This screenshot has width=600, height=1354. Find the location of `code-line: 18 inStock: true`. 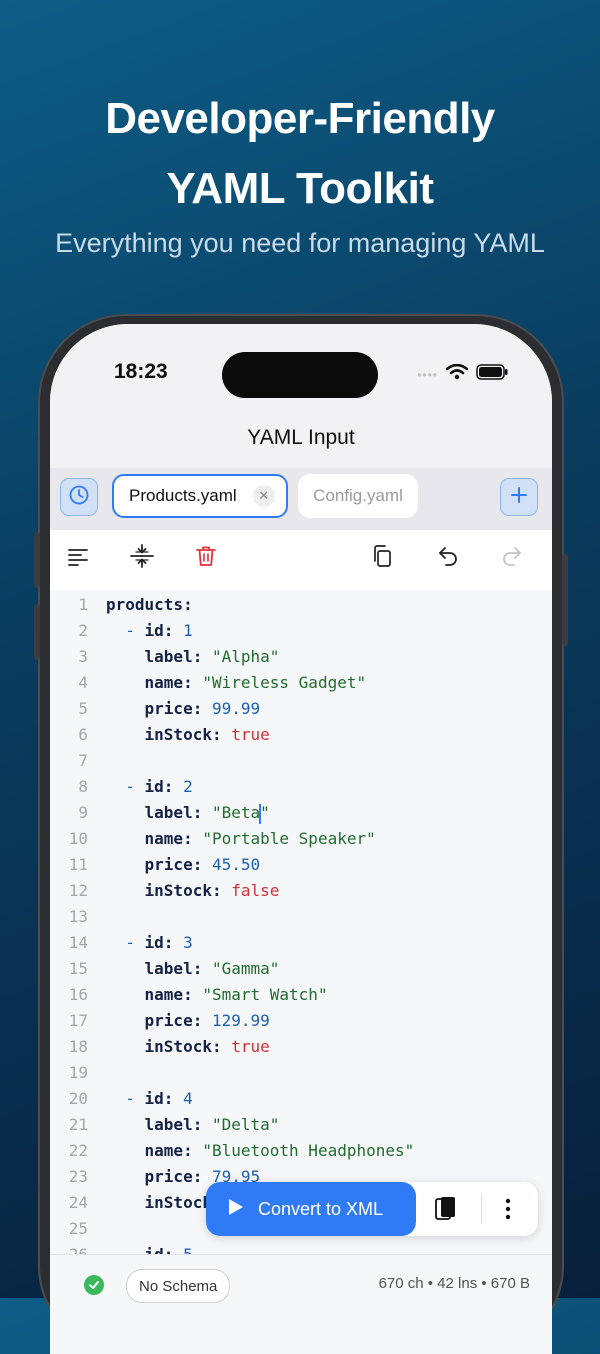

code-line: 18 inStock: true is located at coordinates (301, 1047).